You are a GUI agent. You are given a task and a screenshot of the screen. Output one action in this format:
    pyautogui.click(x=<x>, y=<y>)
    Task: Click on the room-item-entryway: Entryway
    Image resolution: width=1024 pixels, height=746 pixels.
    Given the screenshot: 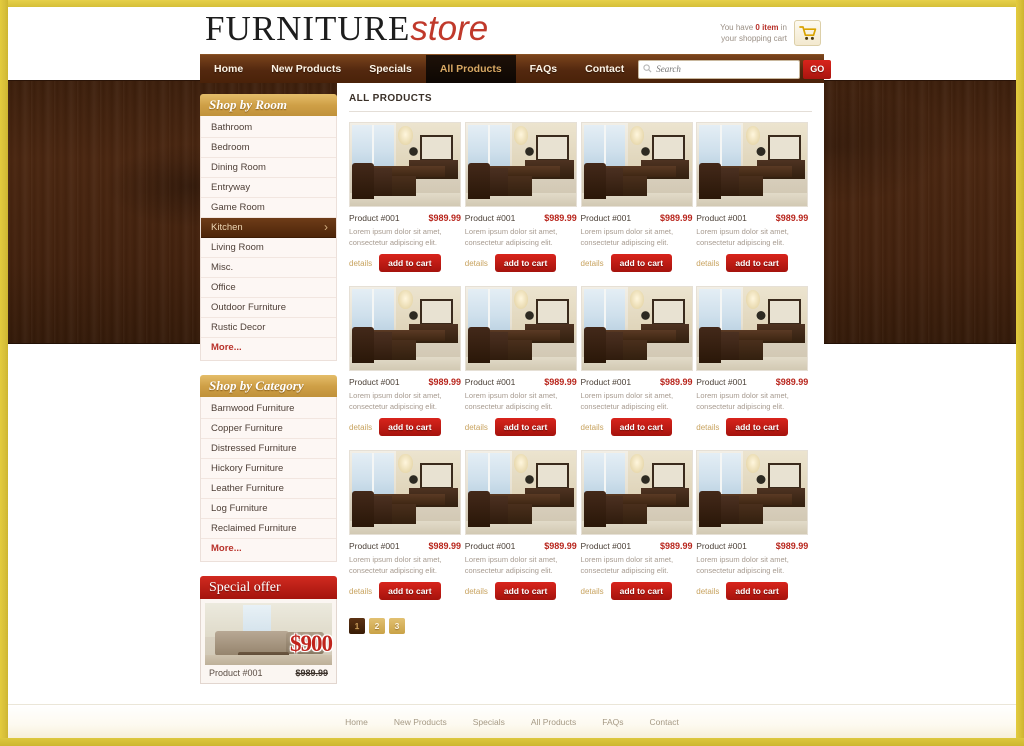 What is the action you would take?
    pyautogui.click(x=268, y=188)
    